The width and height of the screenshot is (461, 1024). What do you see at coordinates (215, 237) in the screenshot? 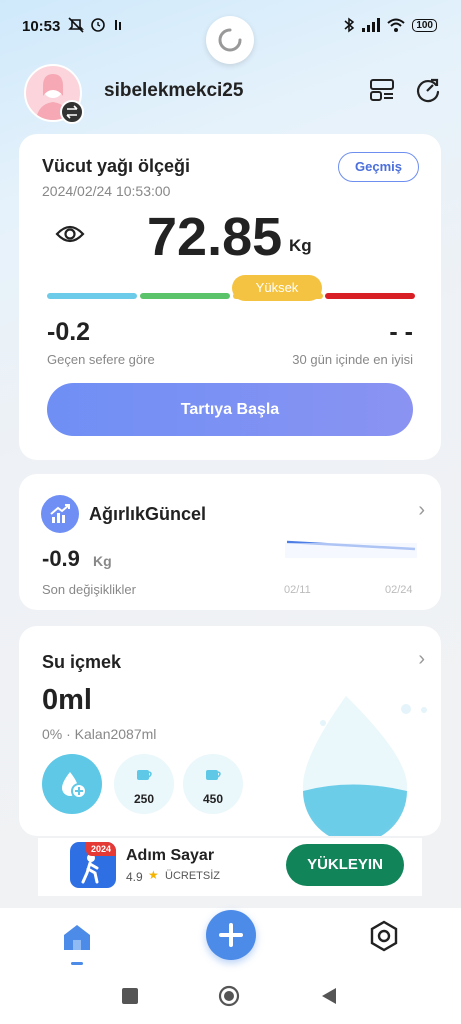
I see `weight-value: 72.85` at bounding box center [215, 237].